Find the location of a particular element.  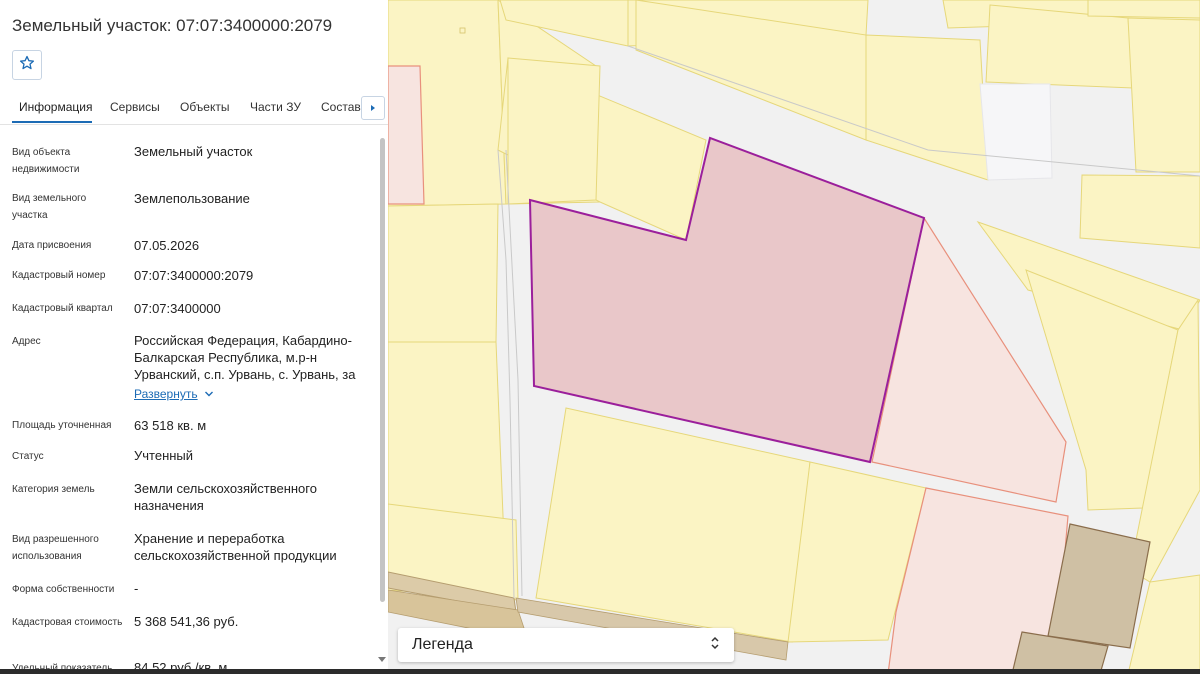

legend-label: Легенда is located at coordinates (442, 644).